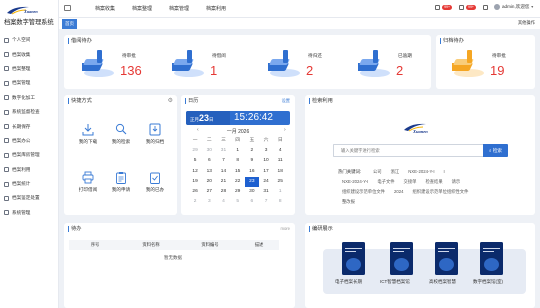 This screenshot has width=540, height=308. I want to click on shortcut-my-downloads: 我的下载, so click(88, 134).